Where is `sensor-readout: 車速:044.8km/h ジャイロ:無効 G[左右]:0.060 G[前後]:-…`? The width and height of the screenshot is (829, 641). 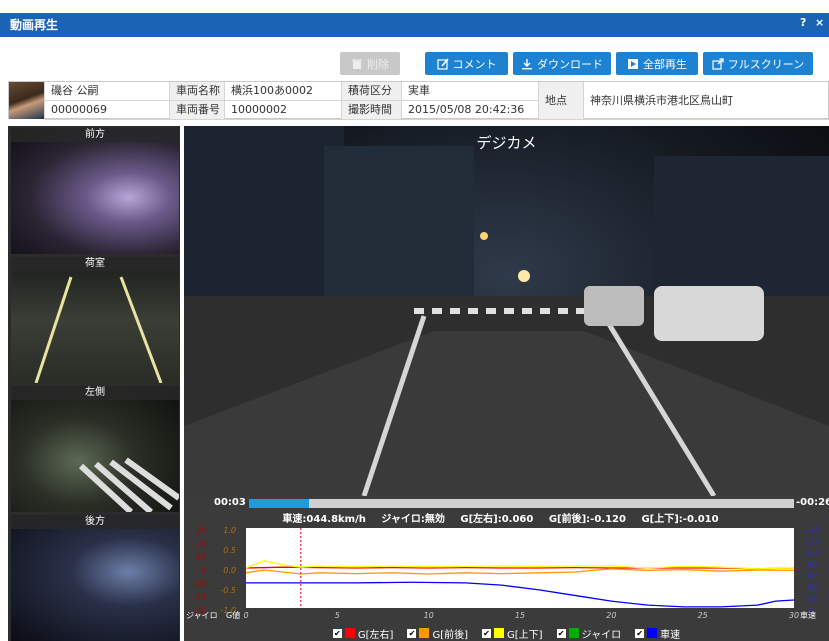 sensor-readout: 車速:044.8km/h ジャイロ:無効 G[左右]:0.060 G[前後]:-… is located at coordinates (506, 517).